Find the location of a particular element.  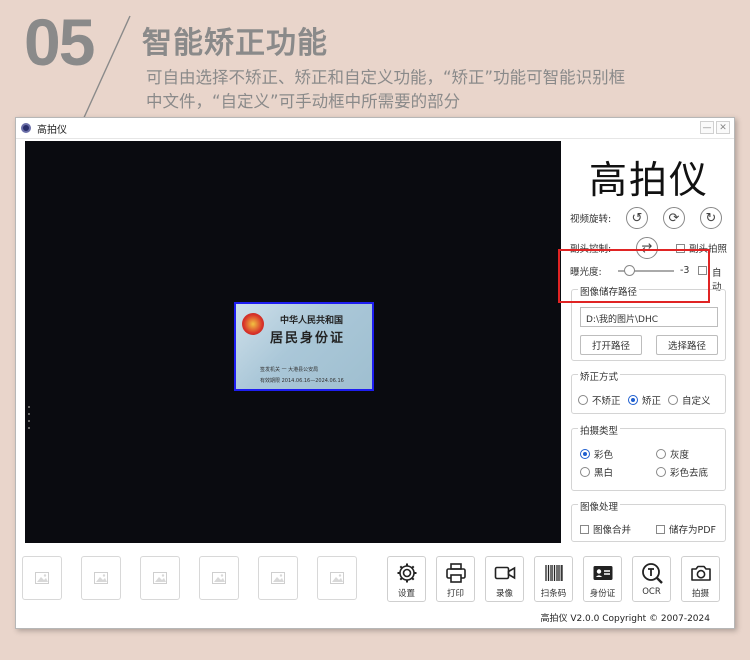

open-path-button: 打开路径 is located at coordinates (611, 345).